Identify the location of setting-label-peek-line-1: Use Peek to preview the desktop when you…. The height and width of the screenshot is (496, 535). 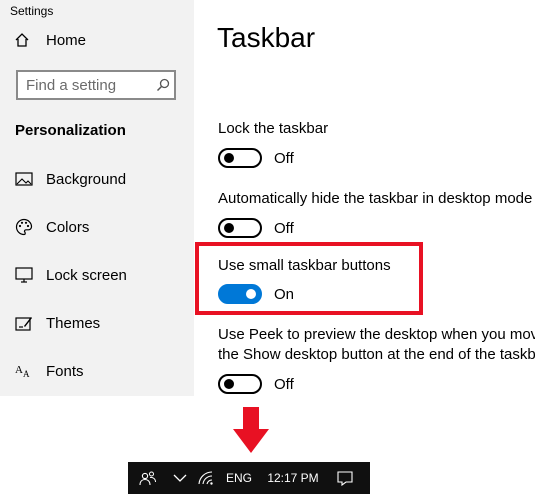
(376, 334).